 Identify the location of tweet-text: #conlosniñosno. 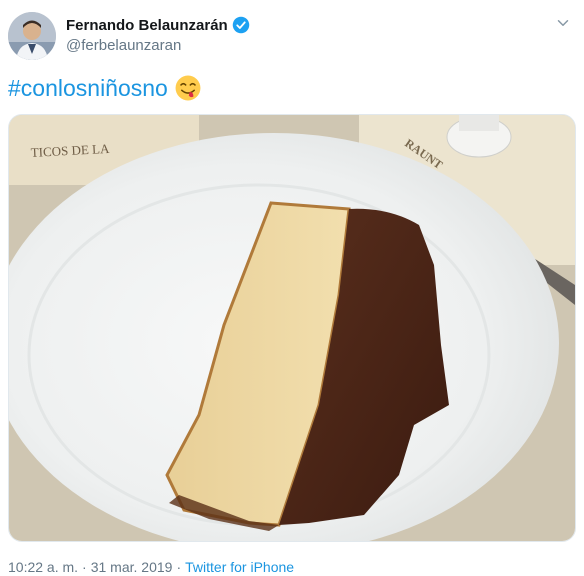
(105, 88).